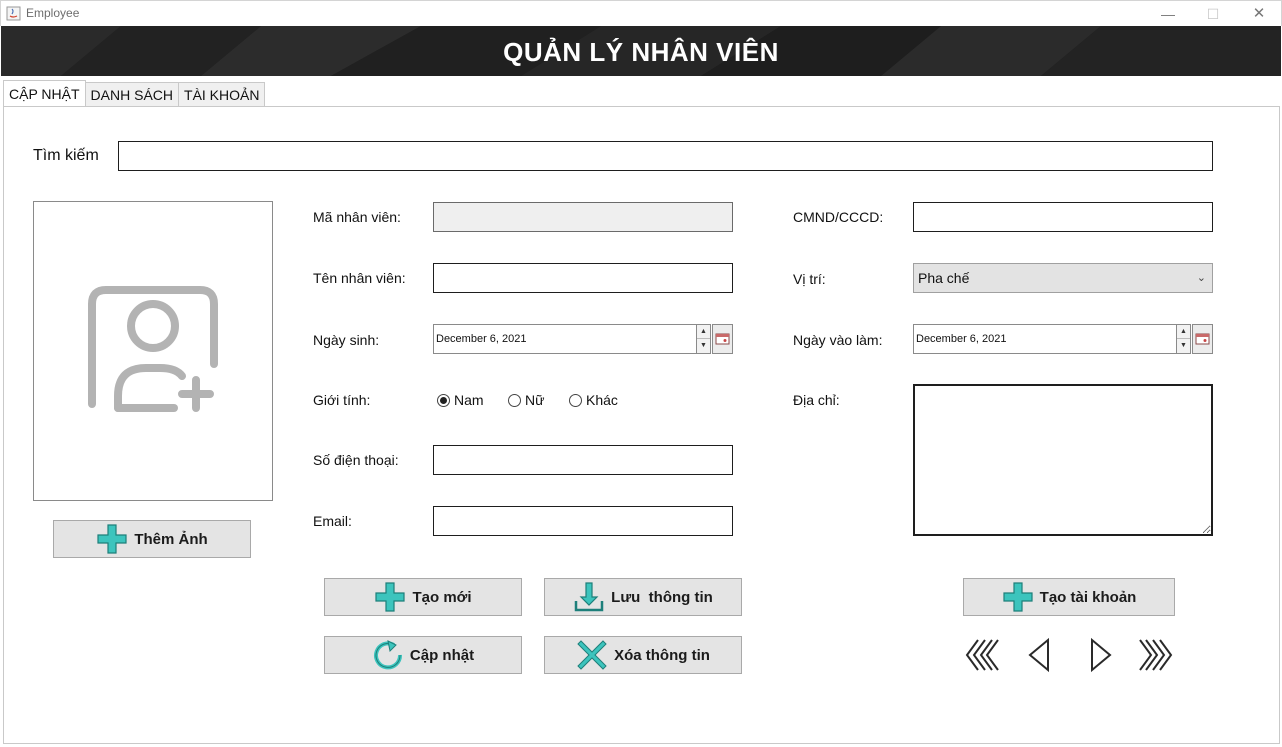 The height and width of the screenshot is (747, 1282). I want to click on maximize-button: ☐, so click(1213, 14).